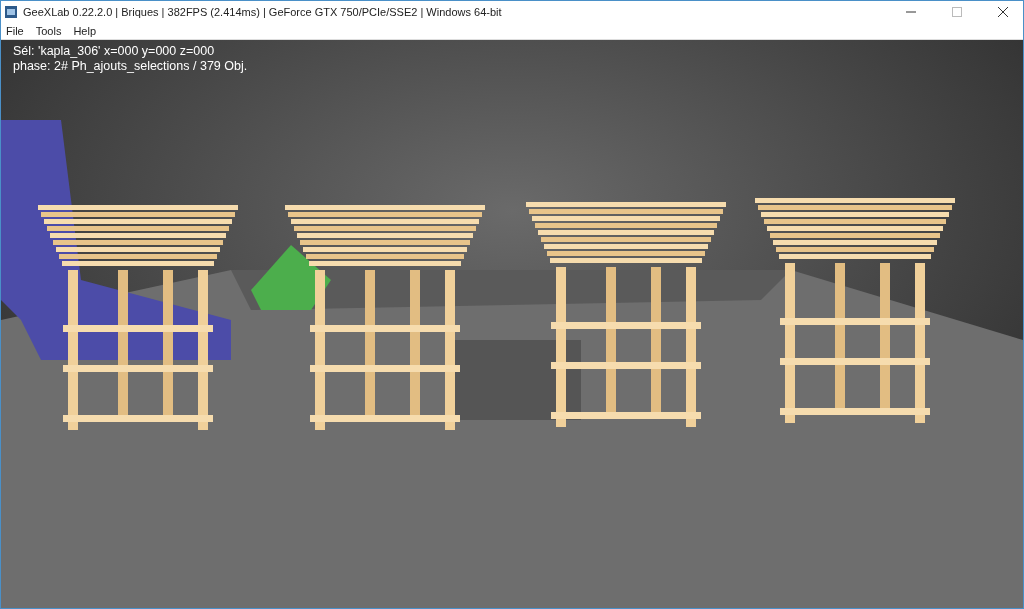 The width and height of the screenshot is (1024, 609). Describe the element at coordinates (48, 30) in the screenshot. I see `menu-item: Tools` at that location.